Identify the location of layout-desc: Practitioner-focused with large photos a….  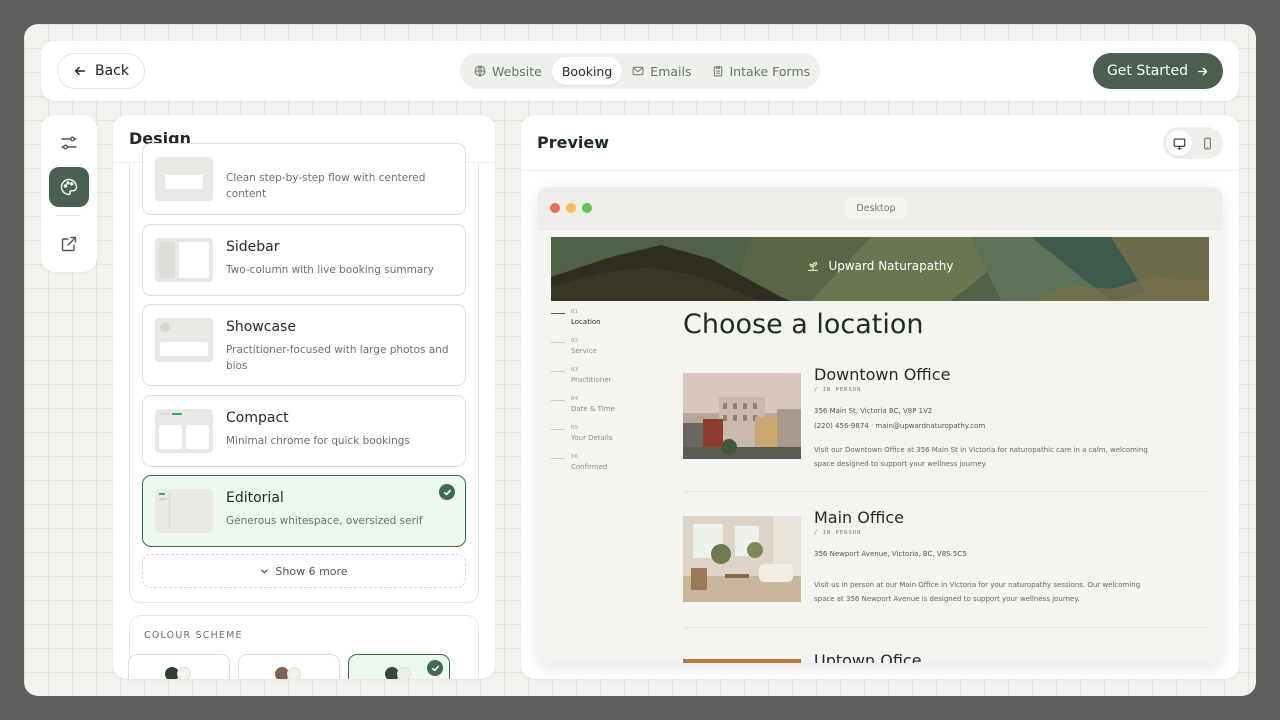
(337, 358).